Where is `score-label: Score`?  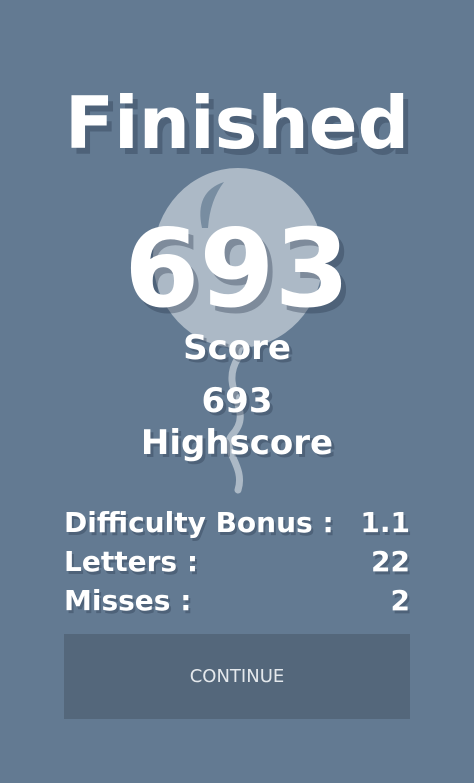
score-label: Score is located at coordinates (237, 348).